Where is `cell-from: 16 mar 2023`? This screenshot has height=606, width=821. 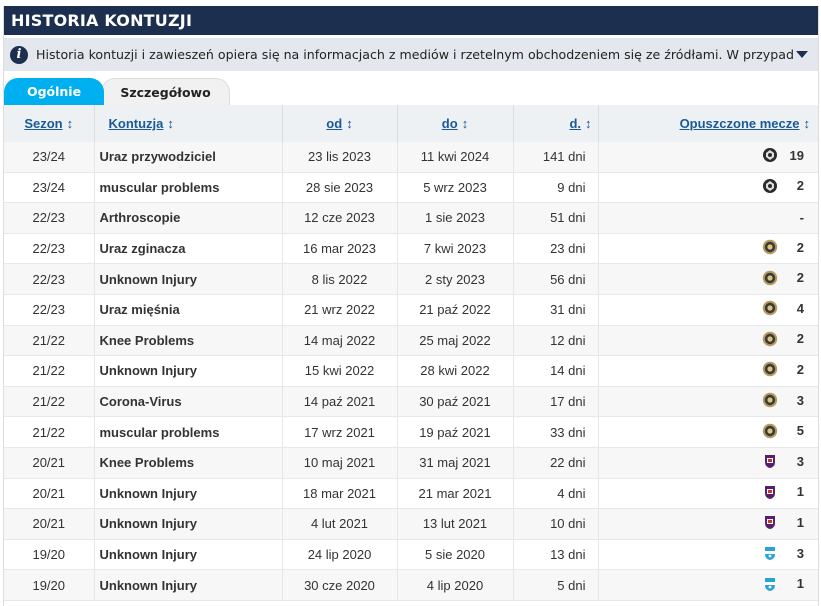
cell-from: 16 mar 2023 is located at coordinates (340, 249).